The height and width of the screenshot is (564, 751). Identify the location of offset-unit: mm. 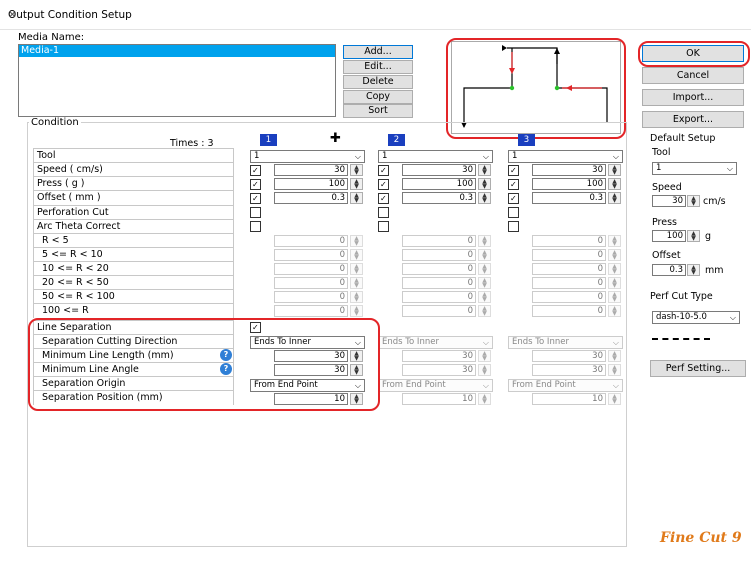
(714, 270).